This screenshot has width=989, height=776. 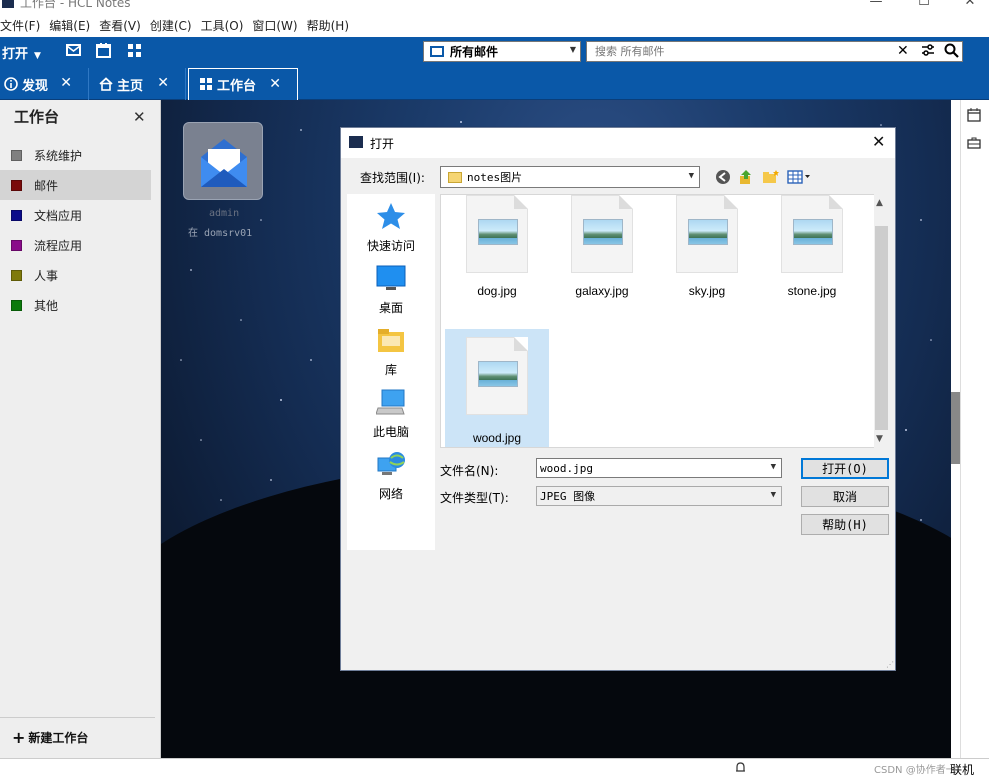 What do you see at coordinates (130, 86) in the screenshot?
I see `tab-label: 主页` at bounding box center [130, 86].